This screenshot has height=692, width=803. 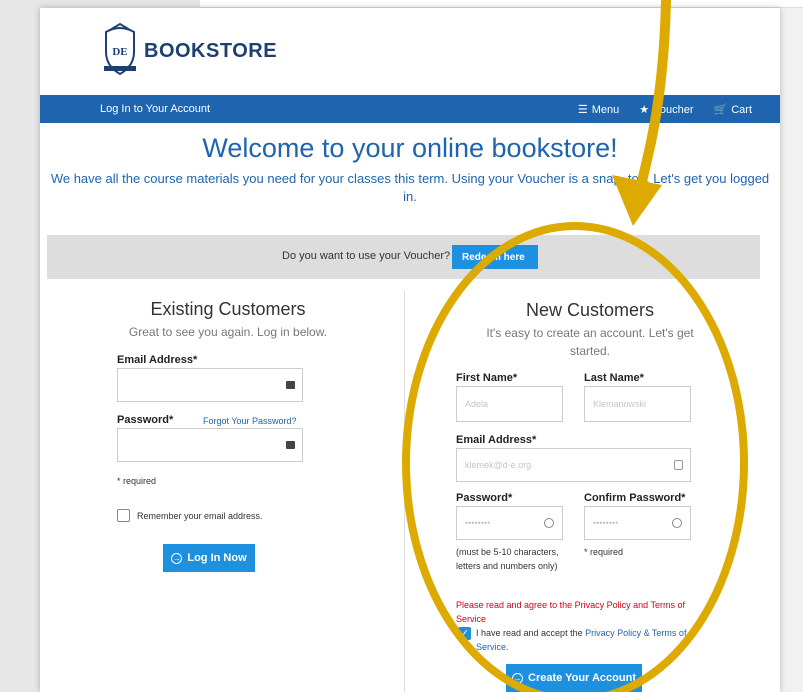 I want to click on log-in-now-label: Log In Now, so click(x=217, y=558).